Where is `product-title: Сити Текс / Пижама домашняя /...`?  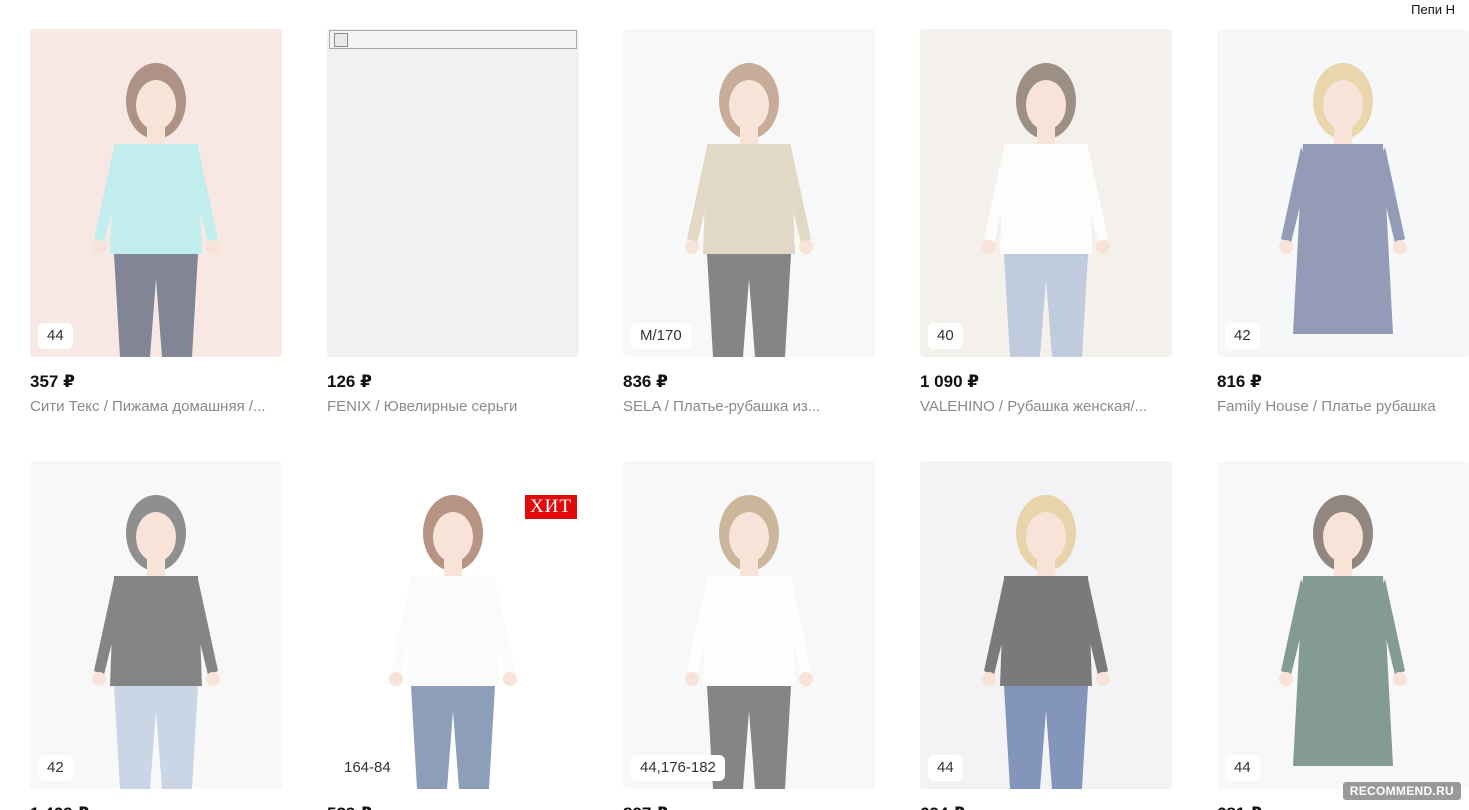
product-title: Сити Текс / Пижама домашняя /... is located at coordinates (156, 406).